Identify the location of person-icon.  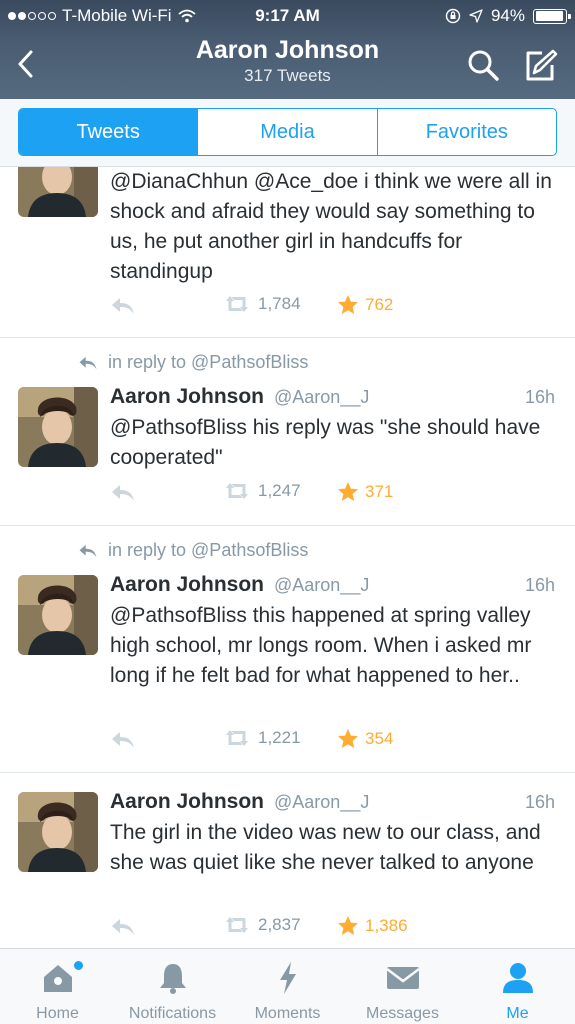
(517, 978).